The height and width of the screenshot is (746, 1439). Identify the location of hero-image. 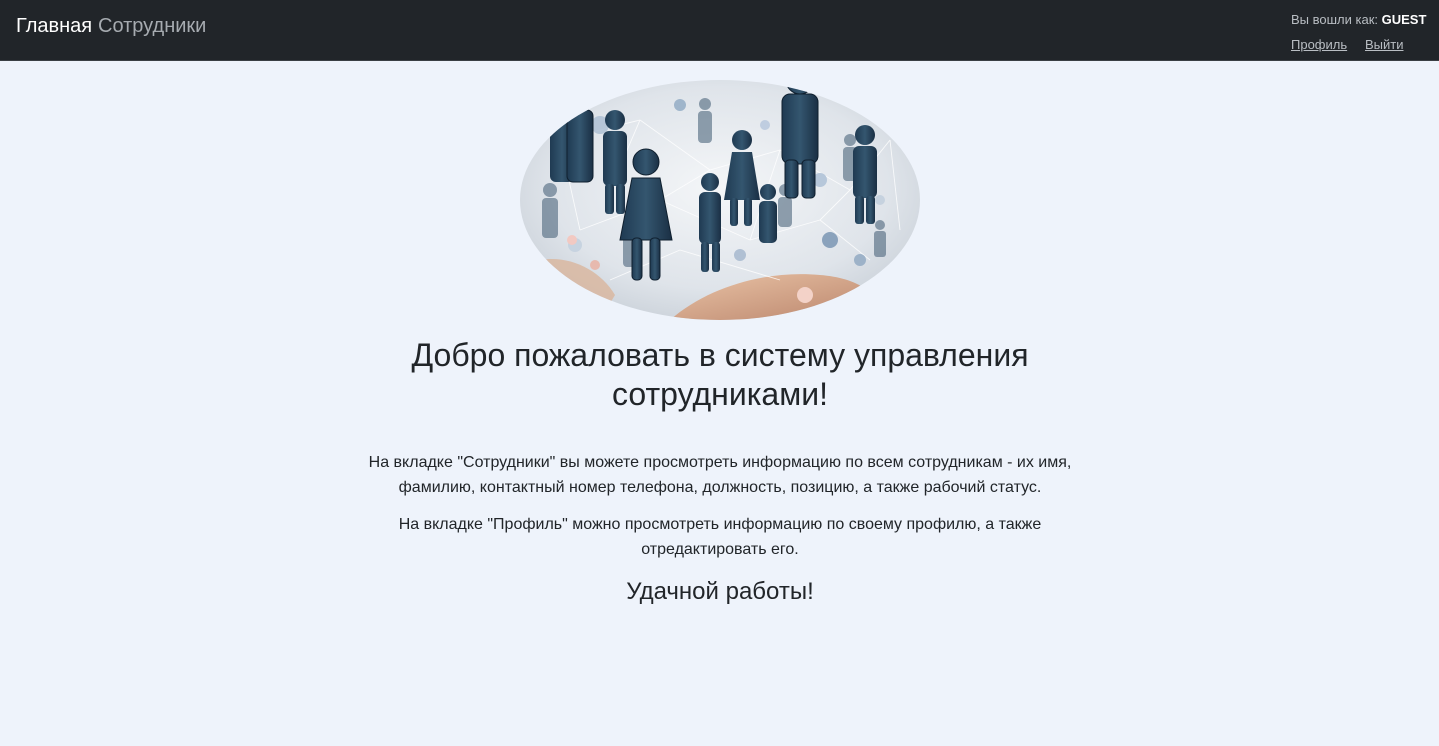
(720, 200).